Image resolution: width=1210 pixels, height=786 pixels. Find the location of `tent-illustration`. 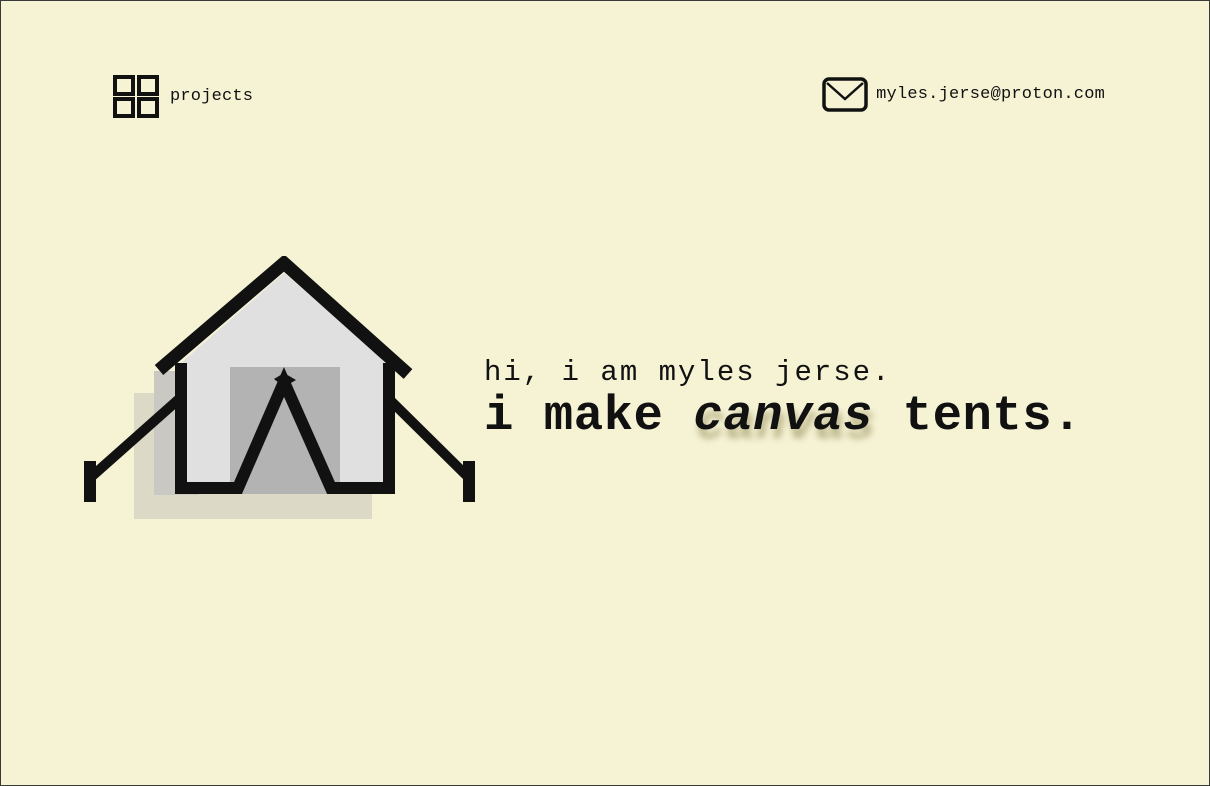

tent-illustration is located at coordinates (281, 391).